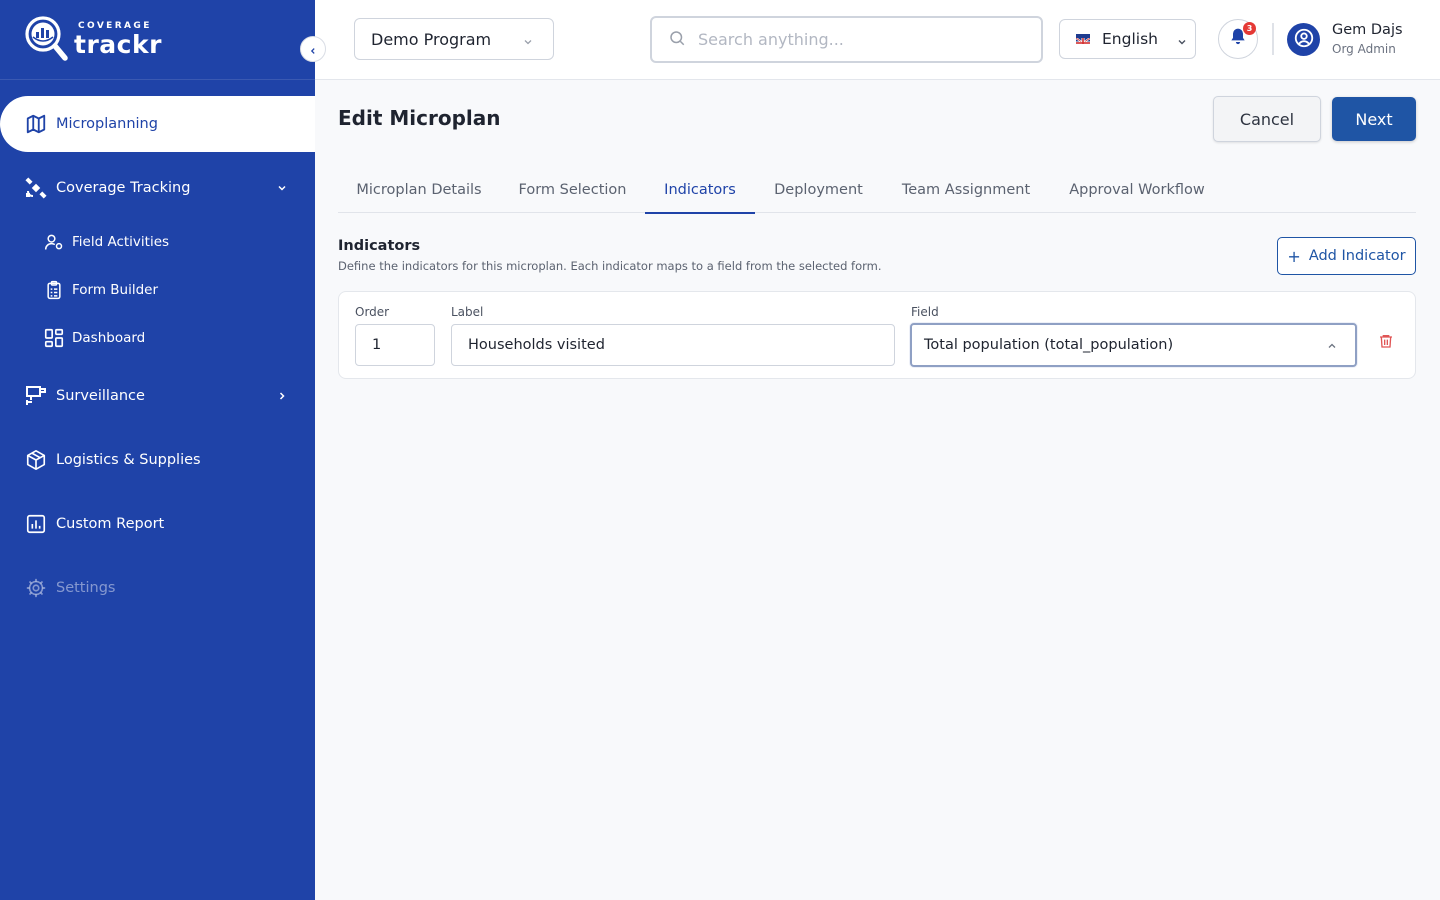 The height and width of the screenshot is (900, 1440). What do you see at coordinates (157, 79) in the screenshot?
I see `sidebar-divider` at bounding box center [157, 79].